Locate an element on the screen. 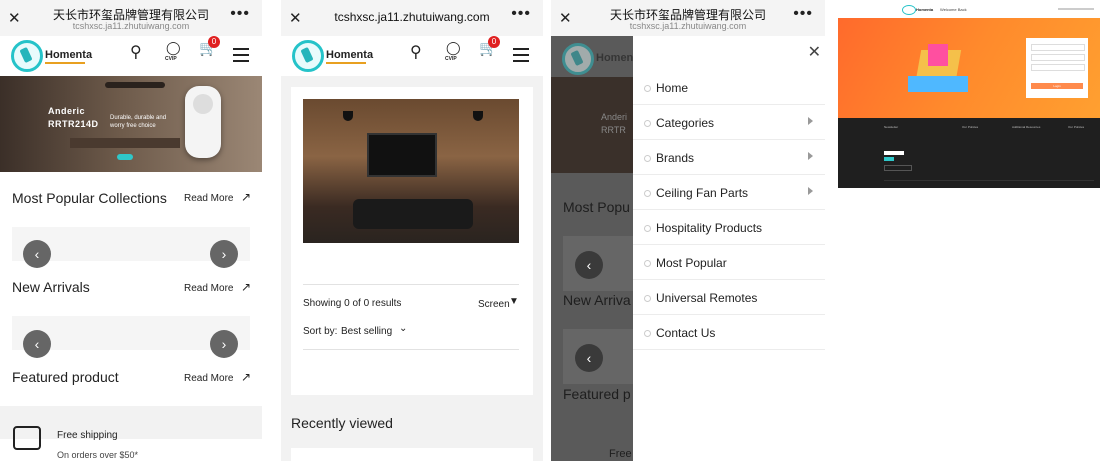 Image resolution: width=1100 pixels, height=461 pixels. close-menu-icon: ✕ is located at coordinates (814, 52).